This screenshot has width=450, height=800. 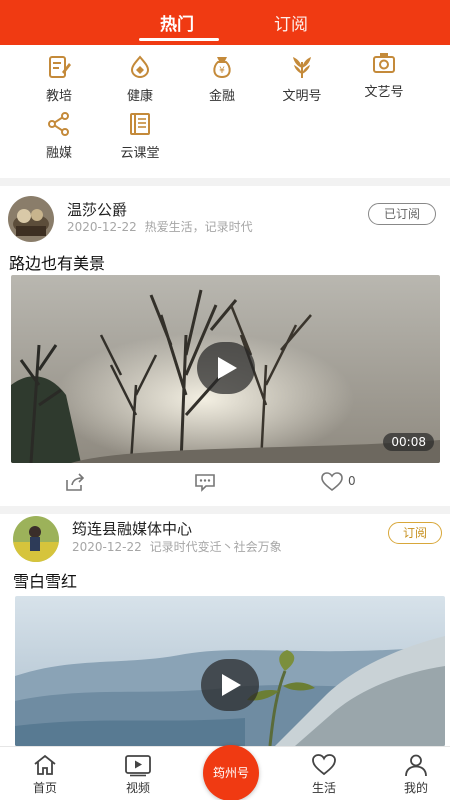 I want to click on category-label: 融媒, so click(x=58, y=153).